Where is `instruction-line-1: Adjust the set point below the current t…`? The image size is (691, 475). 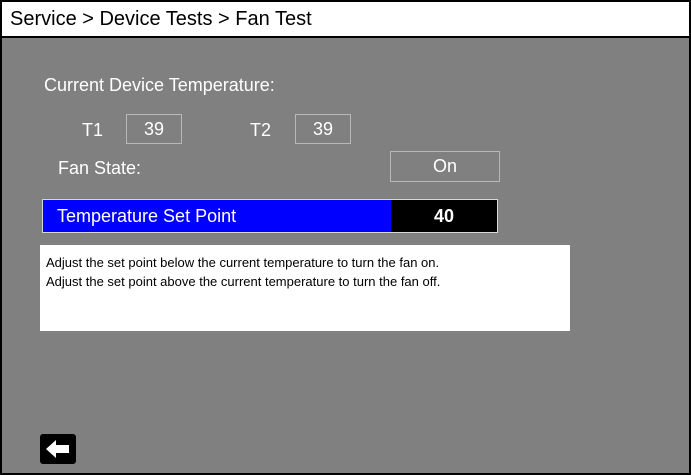
instruction-line-1: Adjust the set point below the current t… is located at coordinates (243, 262).